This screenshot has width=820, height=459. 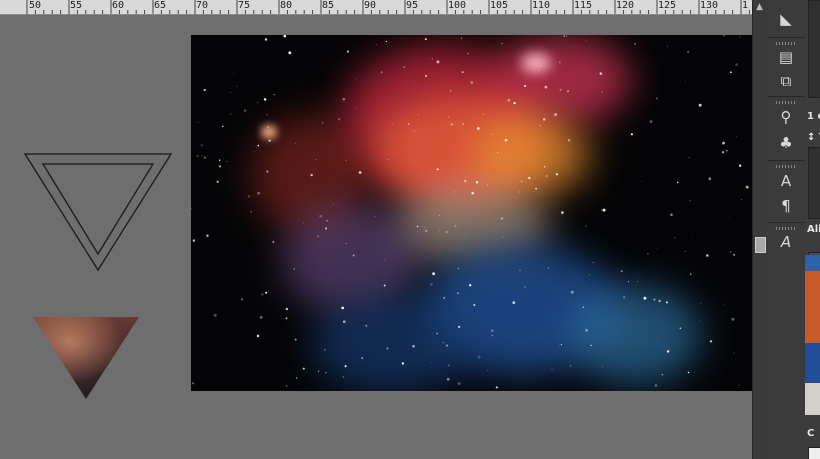 I want to click on ruler-label: 125, so click(x=667, y=5).